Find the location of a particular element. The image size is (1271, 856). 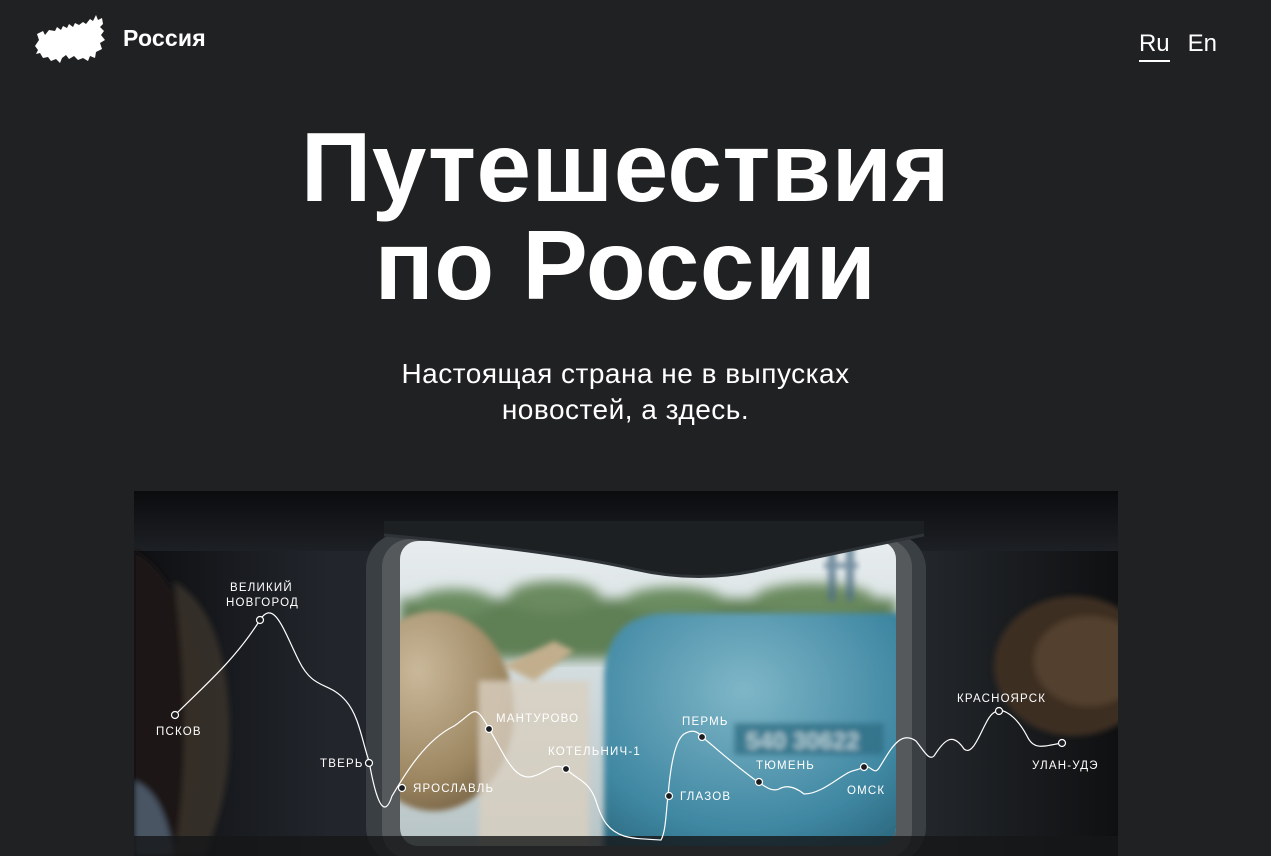

lang-en-link: En is located at coordinates (1202, 46).